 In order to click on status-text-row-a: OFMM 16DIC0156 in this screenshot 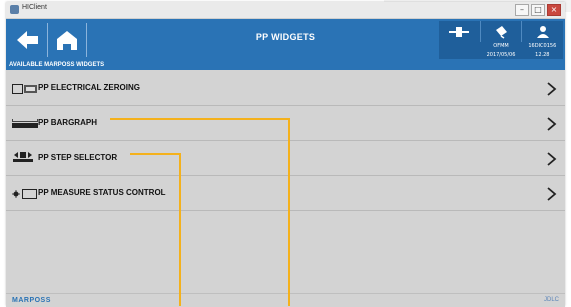, I will do `click(501, 46)`.